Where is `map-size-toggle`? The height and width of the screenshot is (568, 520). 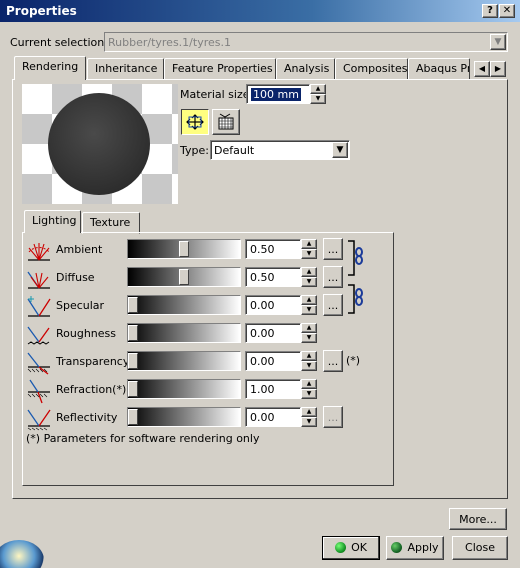
map-size-toggle is located at coordinates (195, 122).